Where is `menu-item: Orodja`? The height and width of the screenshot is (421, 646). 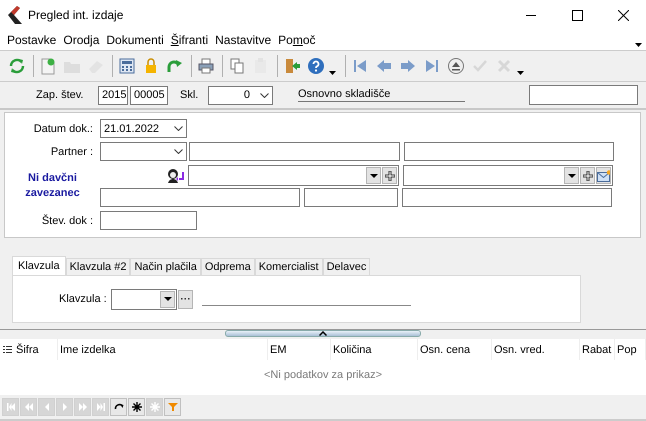 menu-item: Orodja is located at coordinates (81, 40).